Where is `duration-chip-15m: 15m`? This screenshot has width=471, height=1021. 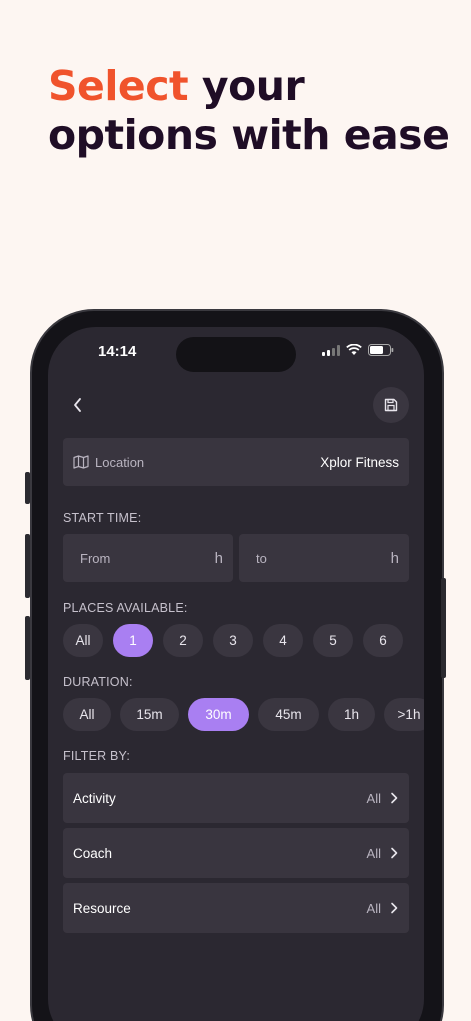 duration-chip-15m: 15m is located at coordinates (149, 714).